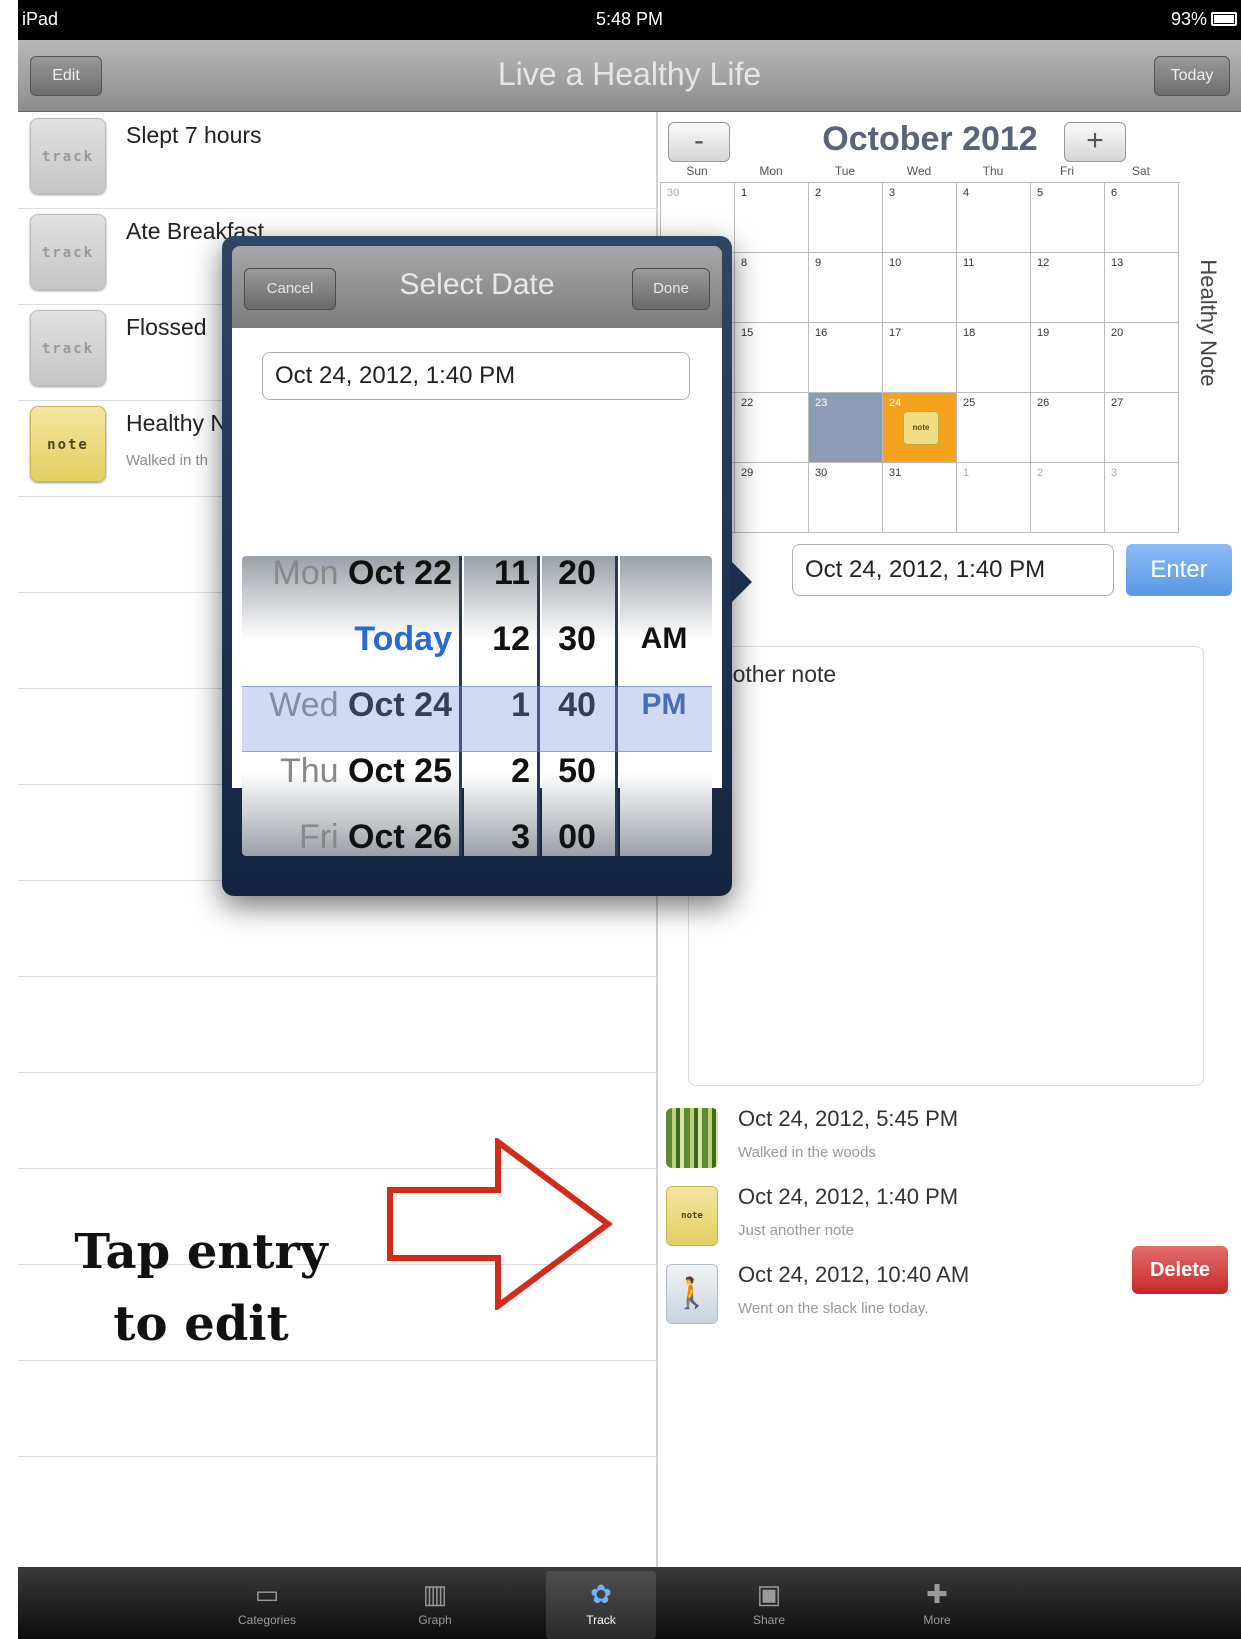 The image size is (1241, 1639). I want to click on selected-date-field: Oct 24, 2012, 1:40 PM, so click(476, 376).